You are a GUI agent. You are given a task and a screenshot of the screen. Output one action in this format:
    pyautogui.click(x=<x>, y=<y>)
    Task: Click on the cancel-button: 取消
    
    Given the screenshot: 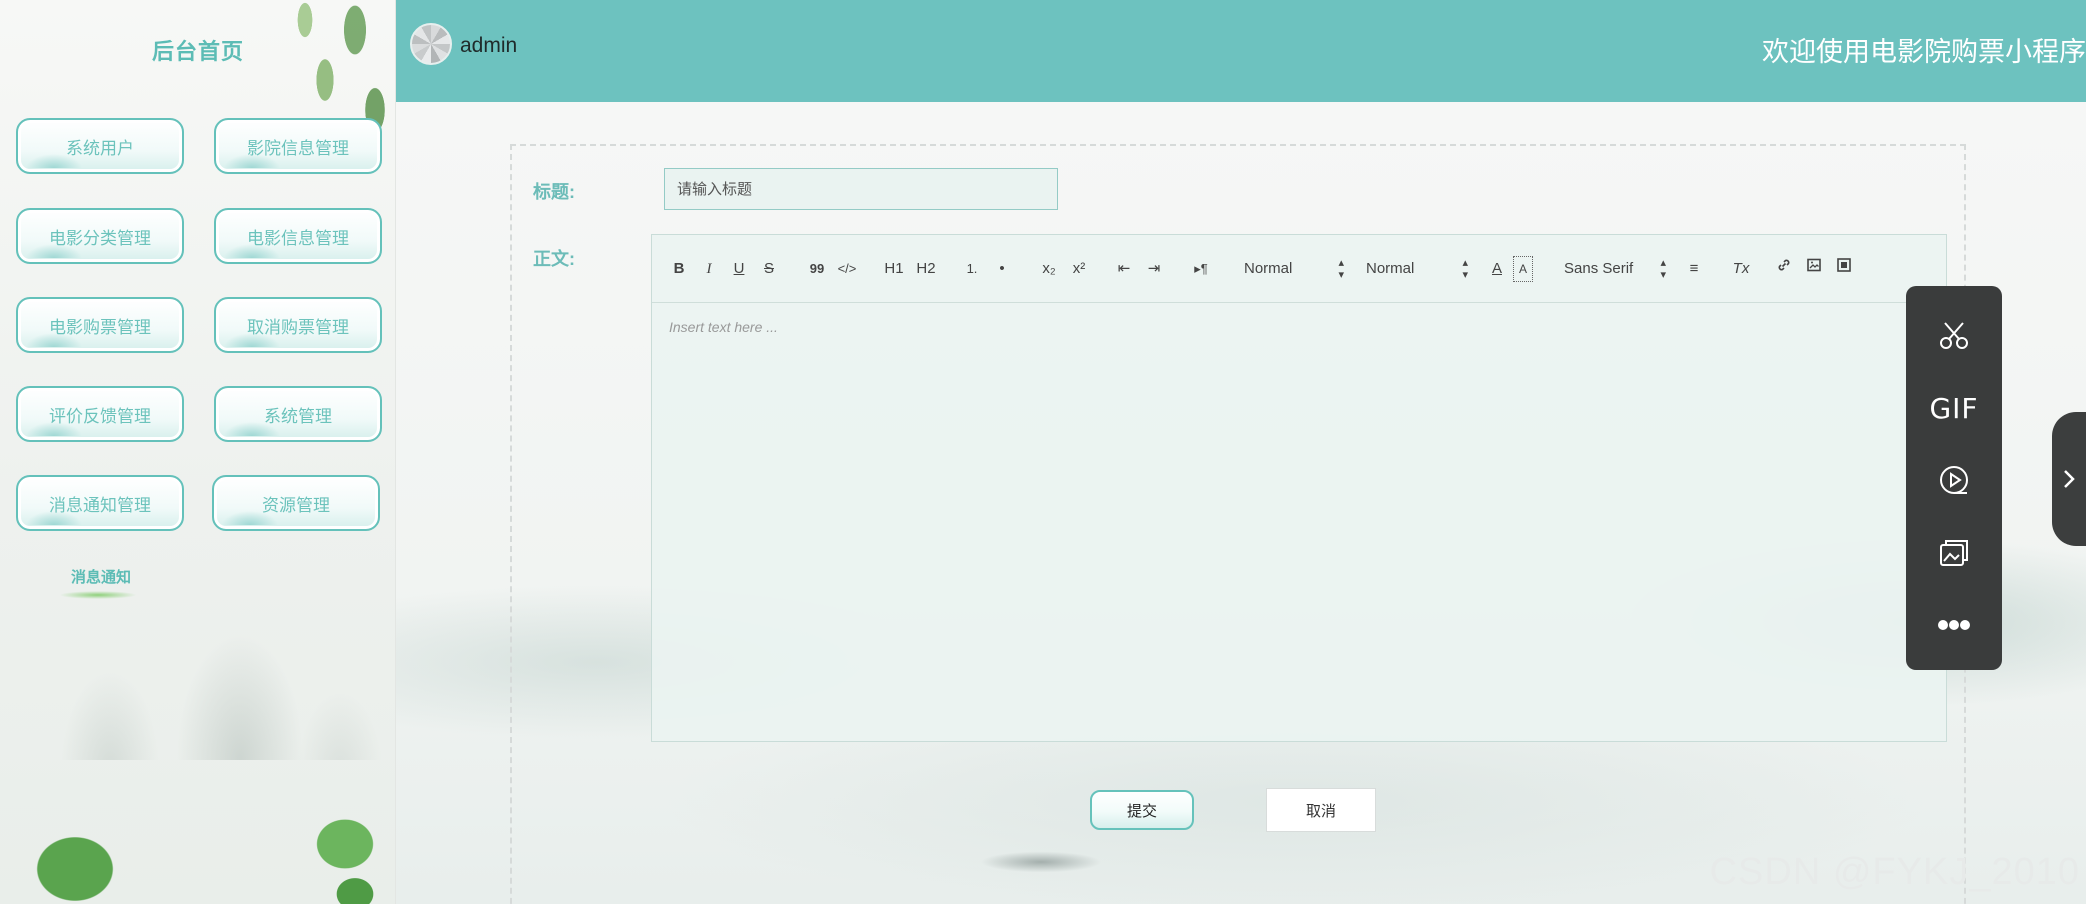 What is the action you would take?
    pyautogui.click(x=1321, y=810)
    